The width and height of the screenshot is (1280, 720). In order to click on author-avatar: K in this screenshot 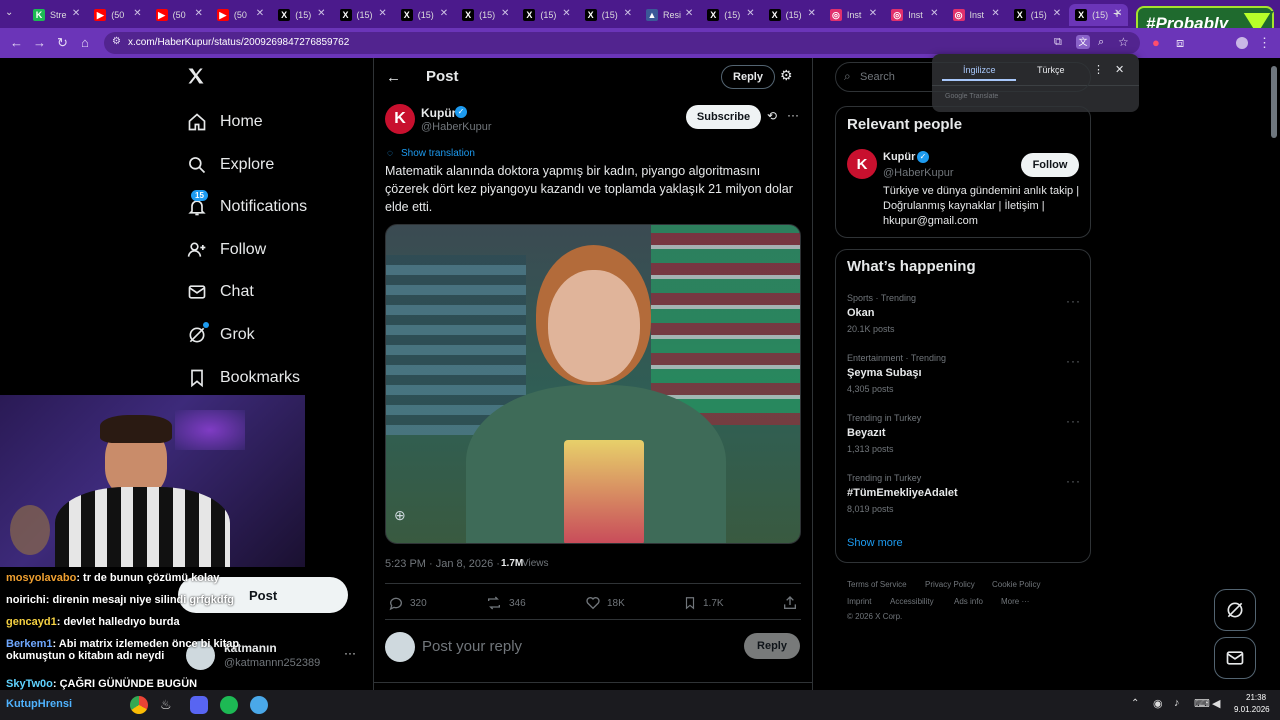, I will do `click(400, 119)`.